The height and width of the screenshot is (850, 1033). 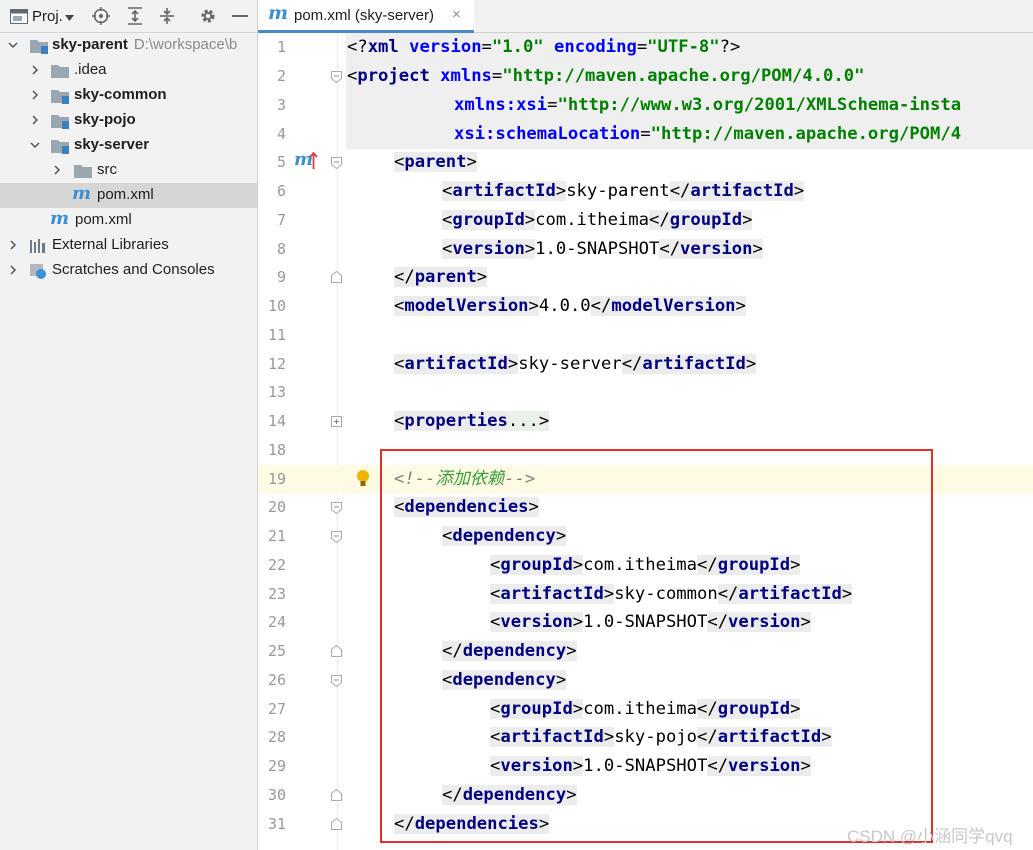 I want to click on code-line: 18, so click(x=645, y=450).